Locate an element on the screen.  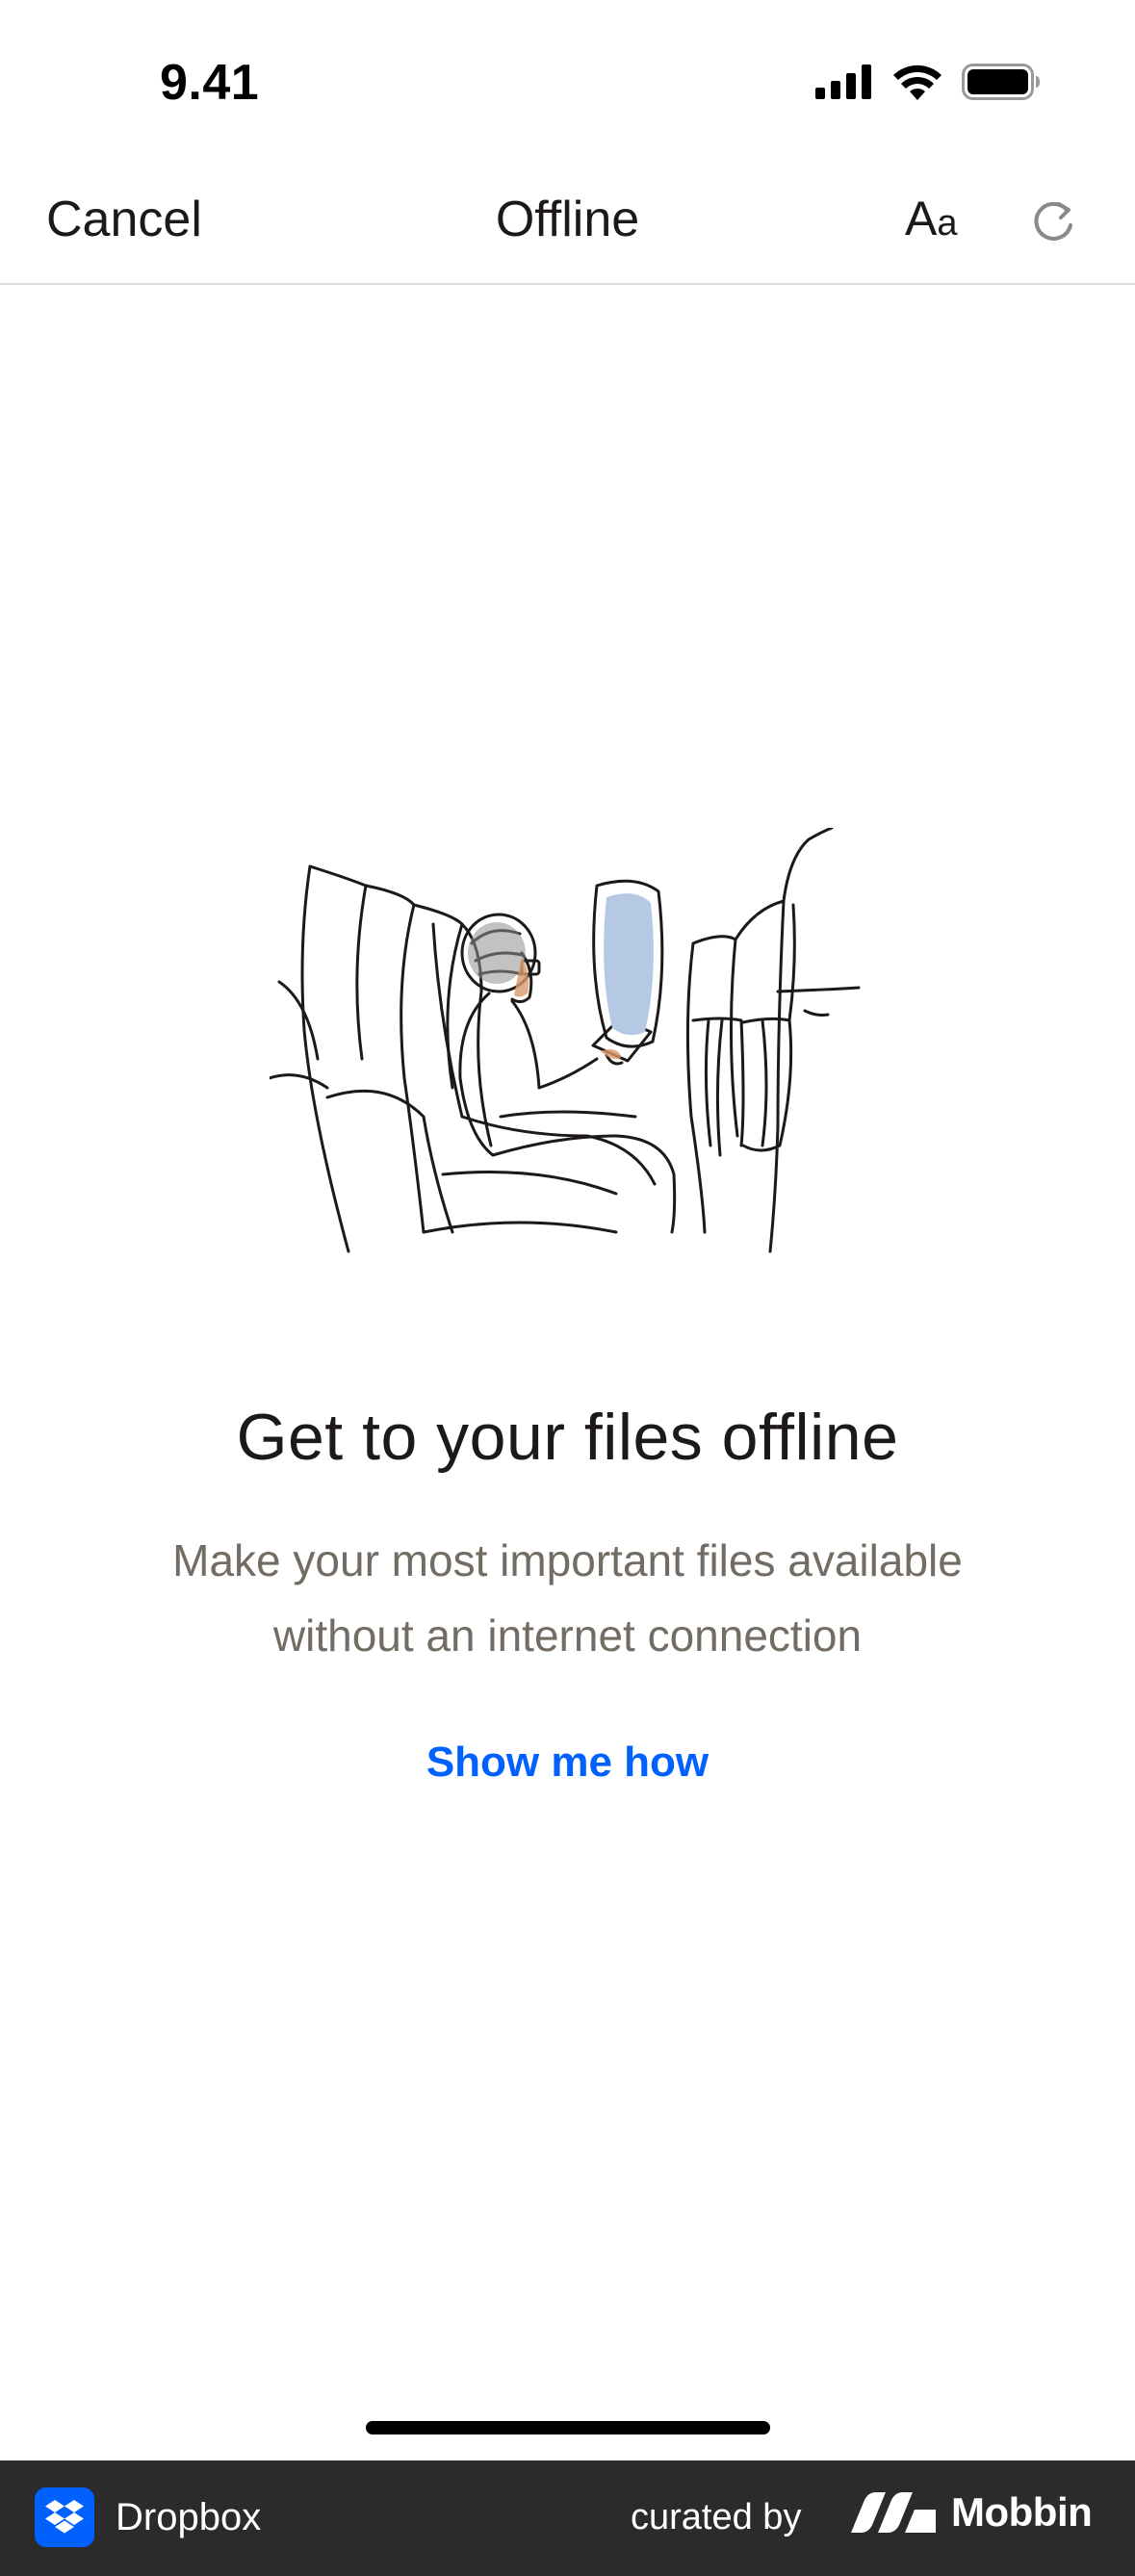
mobbin-logo-icon is located at coordinates (893, 2512).